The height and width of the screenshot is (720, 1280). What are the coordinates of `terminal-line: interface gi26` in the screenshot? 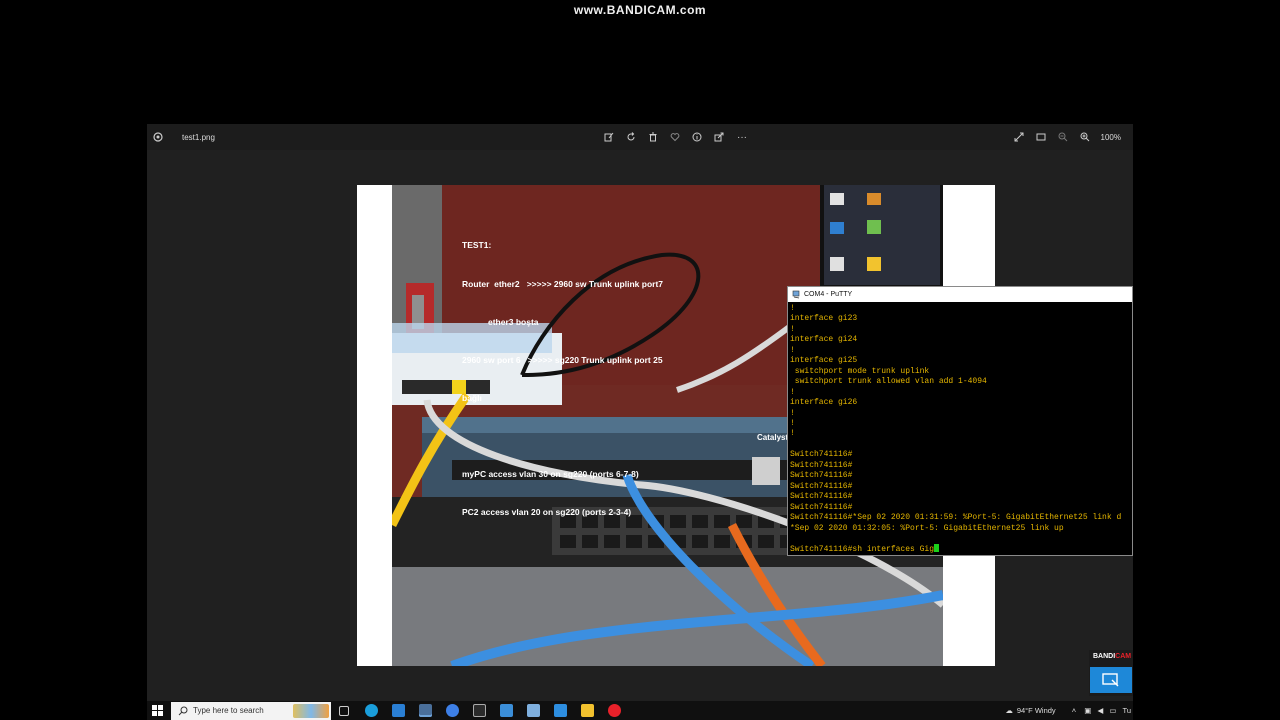 It's located at (824, 403).